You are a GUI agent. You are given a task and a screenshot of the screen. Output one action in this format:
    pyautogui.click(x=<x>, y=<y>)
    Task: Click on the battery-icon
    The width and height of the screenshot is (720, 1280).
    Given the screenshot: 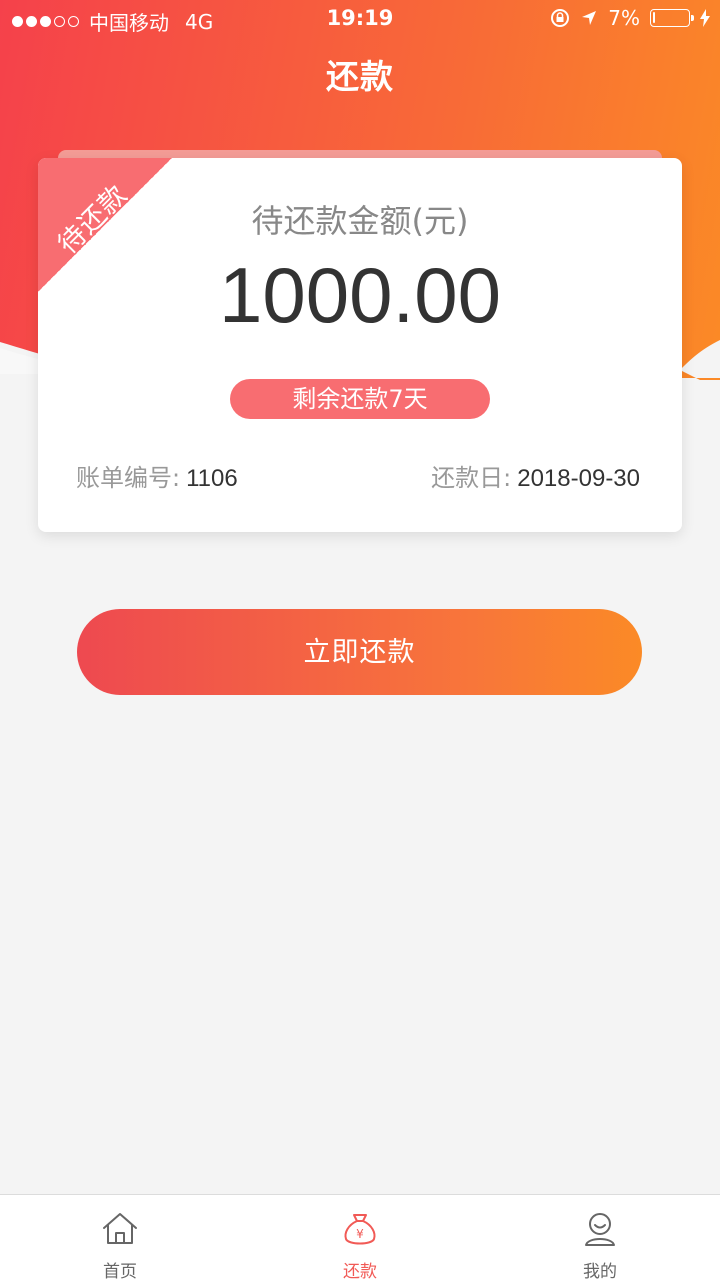 What is the action you would take?
    pyautogui.click(x=672, y=18)
    